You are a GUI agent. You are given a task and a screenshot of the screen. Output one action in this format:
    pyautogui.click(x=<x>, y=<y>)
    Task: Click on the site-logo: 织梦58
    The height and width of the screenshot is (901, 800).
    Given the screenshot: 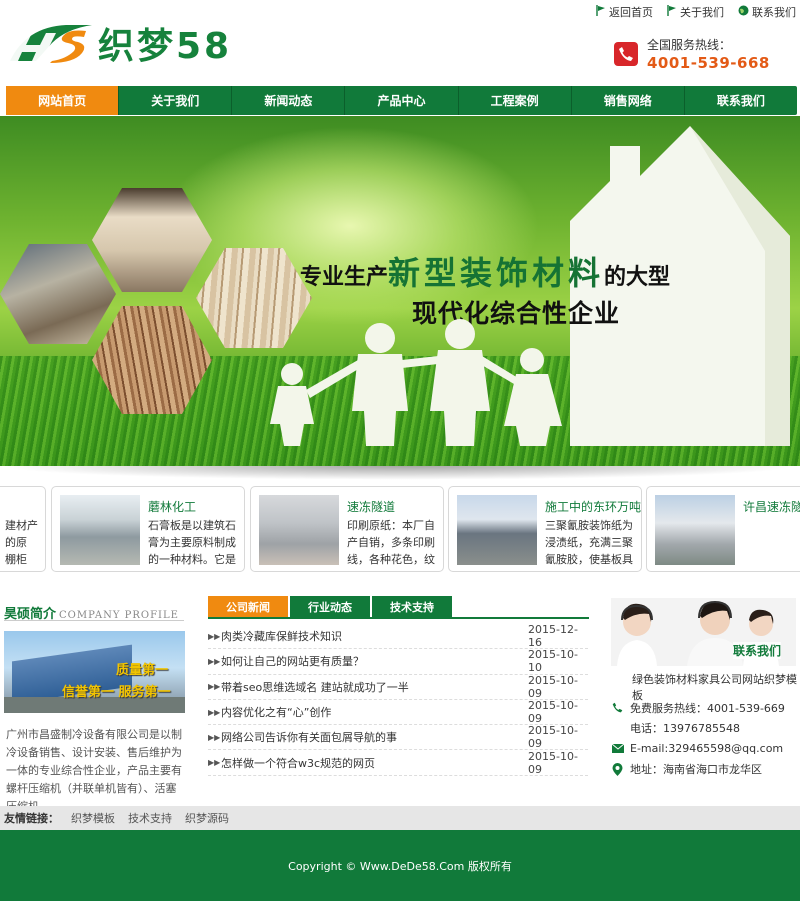 What is the action you would take?
    pyautogui.click(x=119, y=43)
    